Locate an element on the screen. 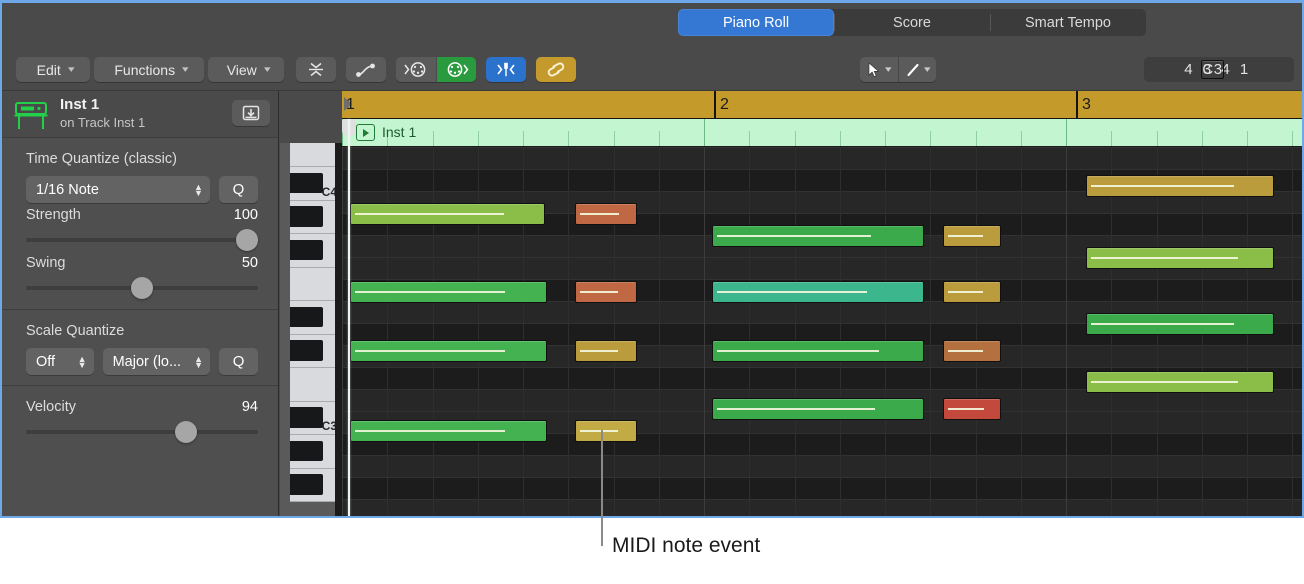 The height and width of the screenshot is (584, 1304). pencil-tool-button: ▾ is located at coordinates (917, 69).